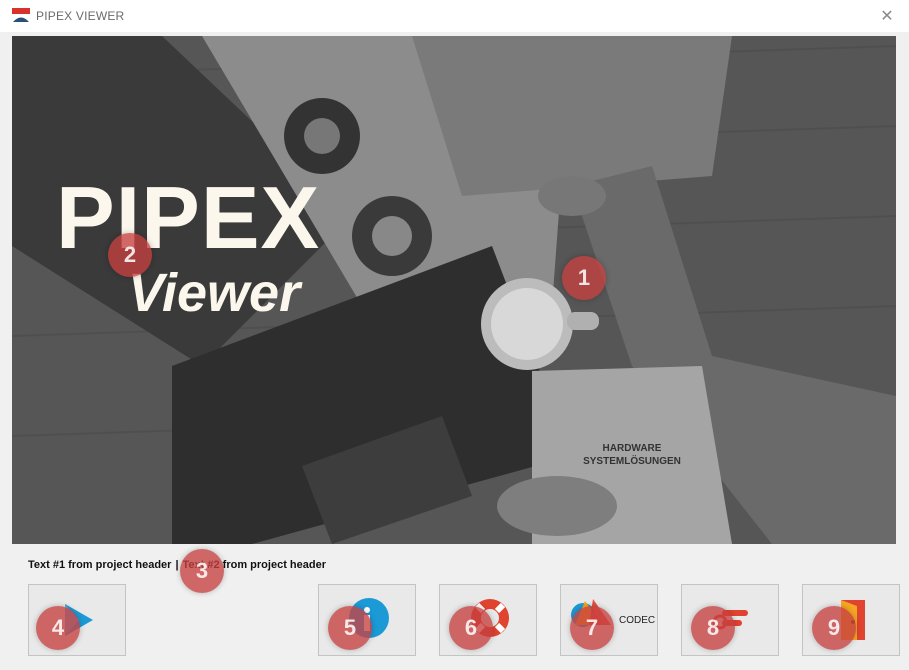 This screenshot has width=909, height=670. I want to click on marker-7: 7, so click(592, 628).